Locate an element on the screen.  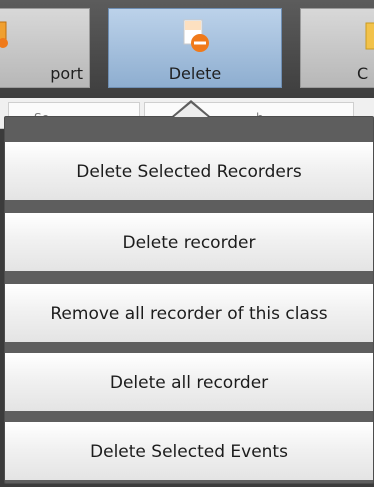
menu-item-delete-selected-recorders: Delete Selected Recorders is located at coordinates (189, 171).